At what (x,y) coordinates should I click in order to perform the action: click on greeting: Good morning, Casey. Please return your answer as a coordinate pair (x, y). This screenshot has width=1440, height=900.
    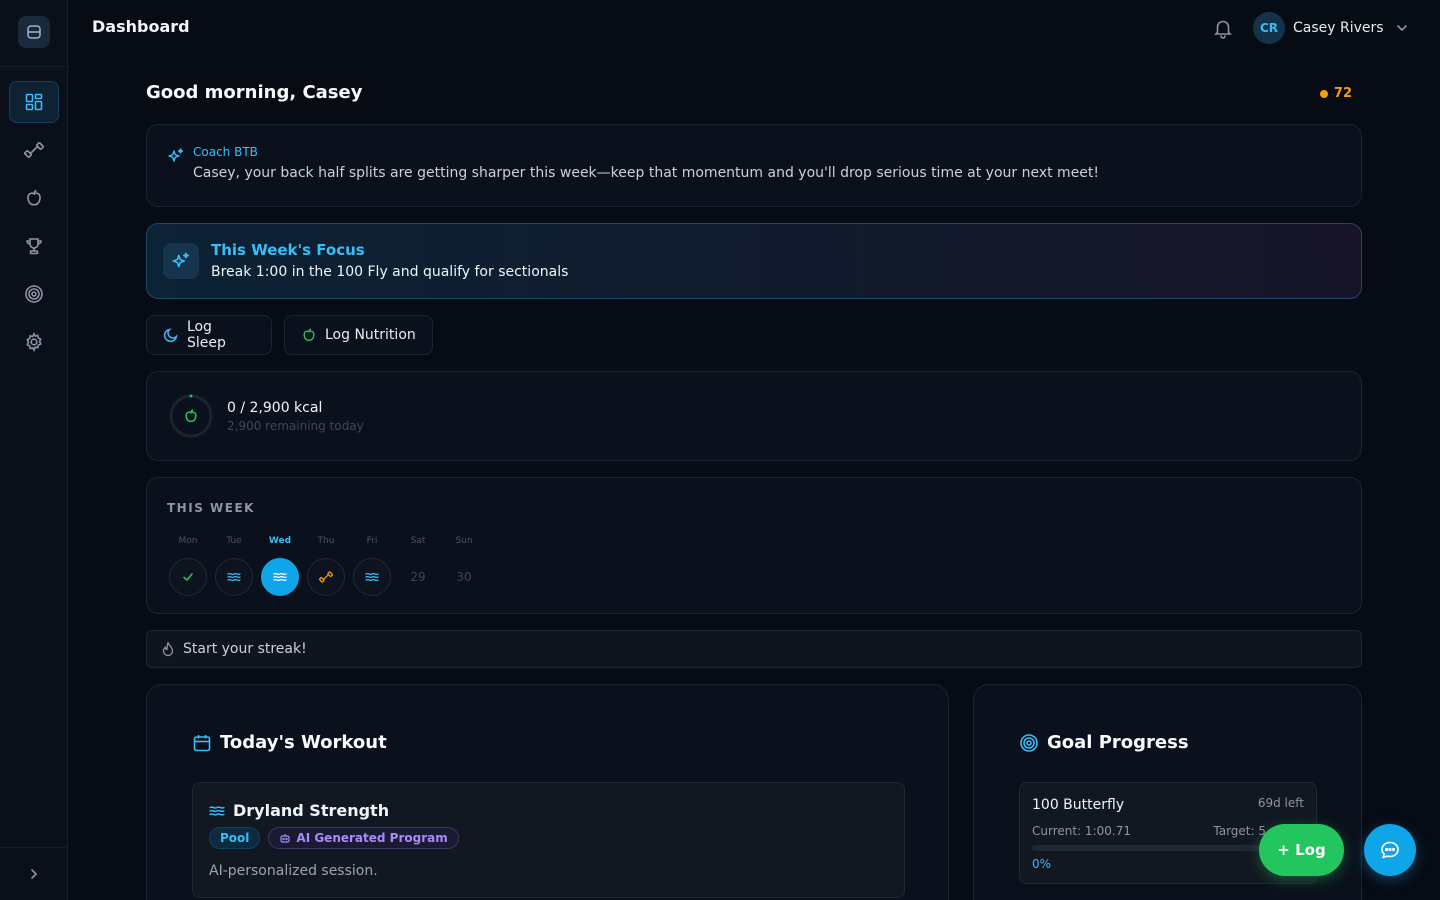
    Looking at the image, I should click on (254, 92).